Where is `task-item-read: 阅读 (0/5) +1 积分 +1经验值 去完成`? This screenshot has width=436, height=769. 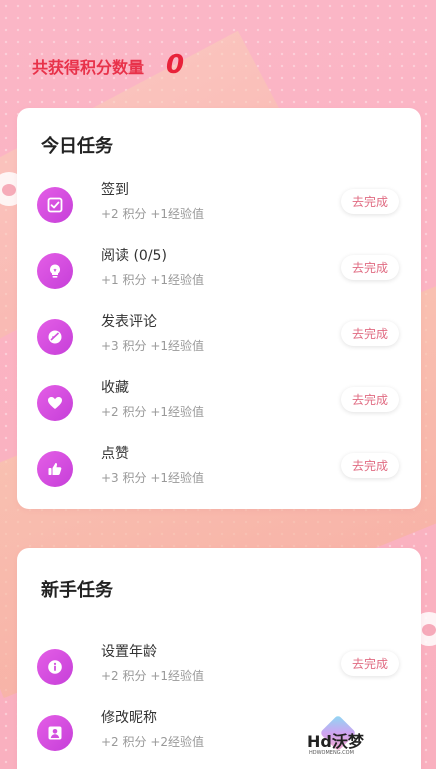
task-item-read: 阅读 (0/5) +1 积分 +1经验值 去完成 is located at coordinates (223, 270).